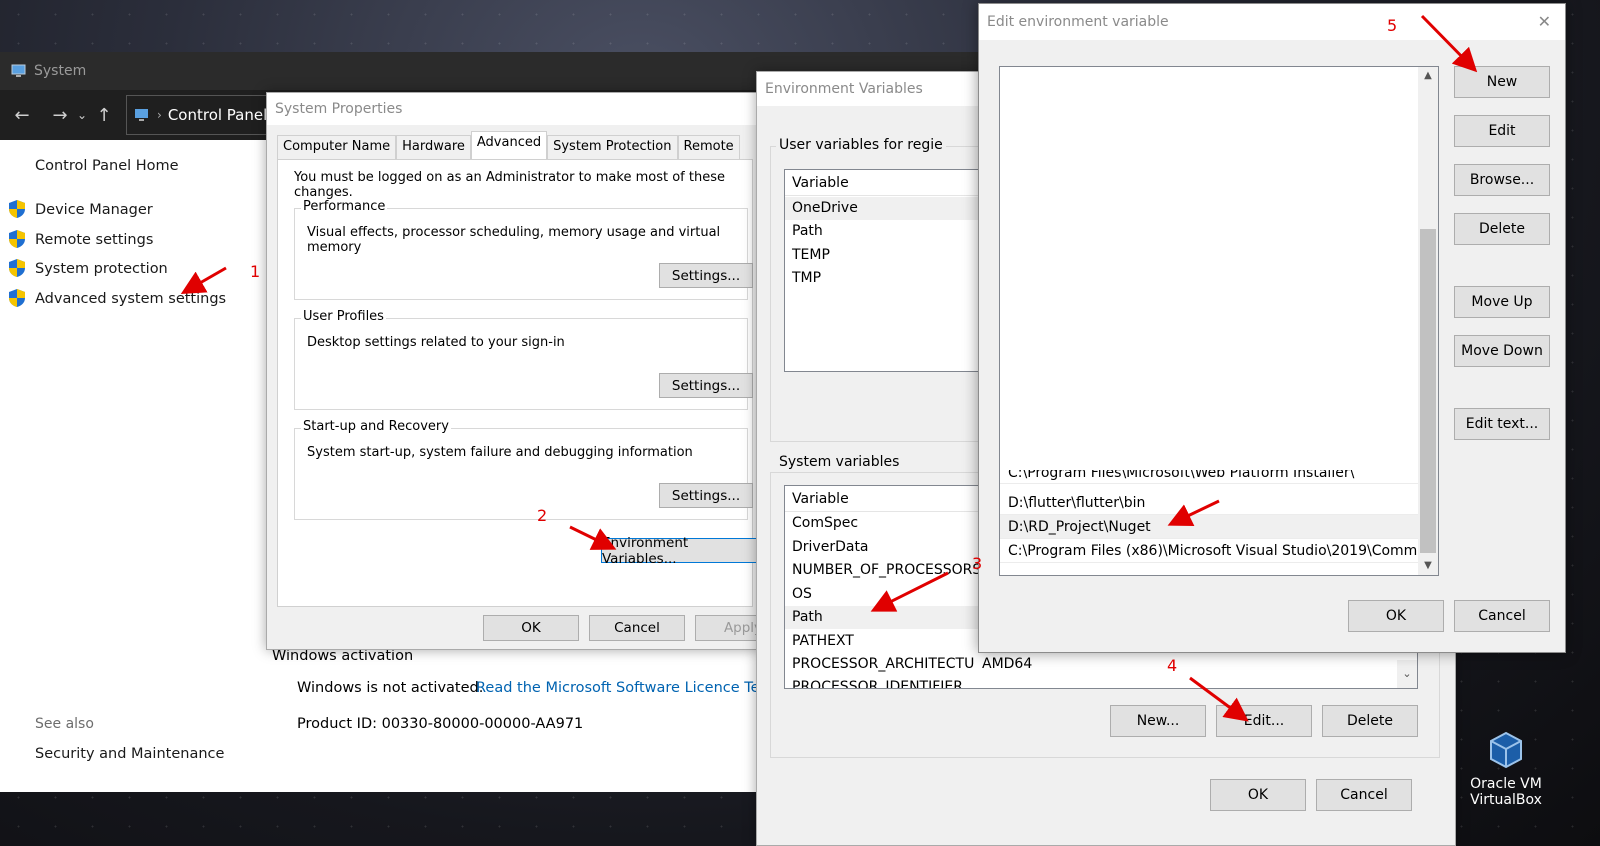 The image size is (1600, 846). I want to click on control-panel-home-link: Control Panel Home, so click(107, 166).